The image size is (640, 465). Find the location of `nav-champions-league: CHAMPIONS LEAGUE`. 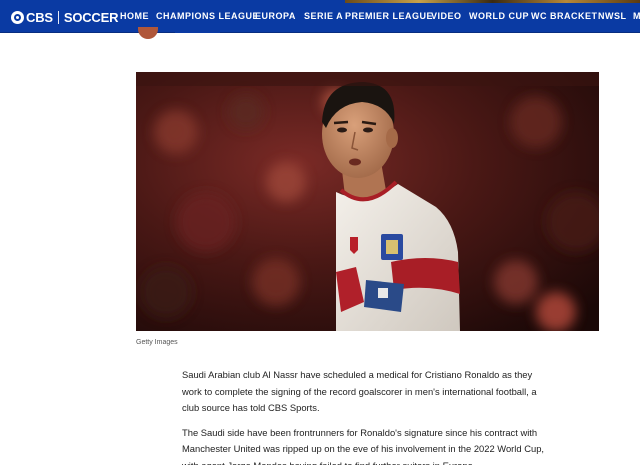

nav-champions-league: CHAMPIONS LEAGUE is located at coordinates (207, 16).